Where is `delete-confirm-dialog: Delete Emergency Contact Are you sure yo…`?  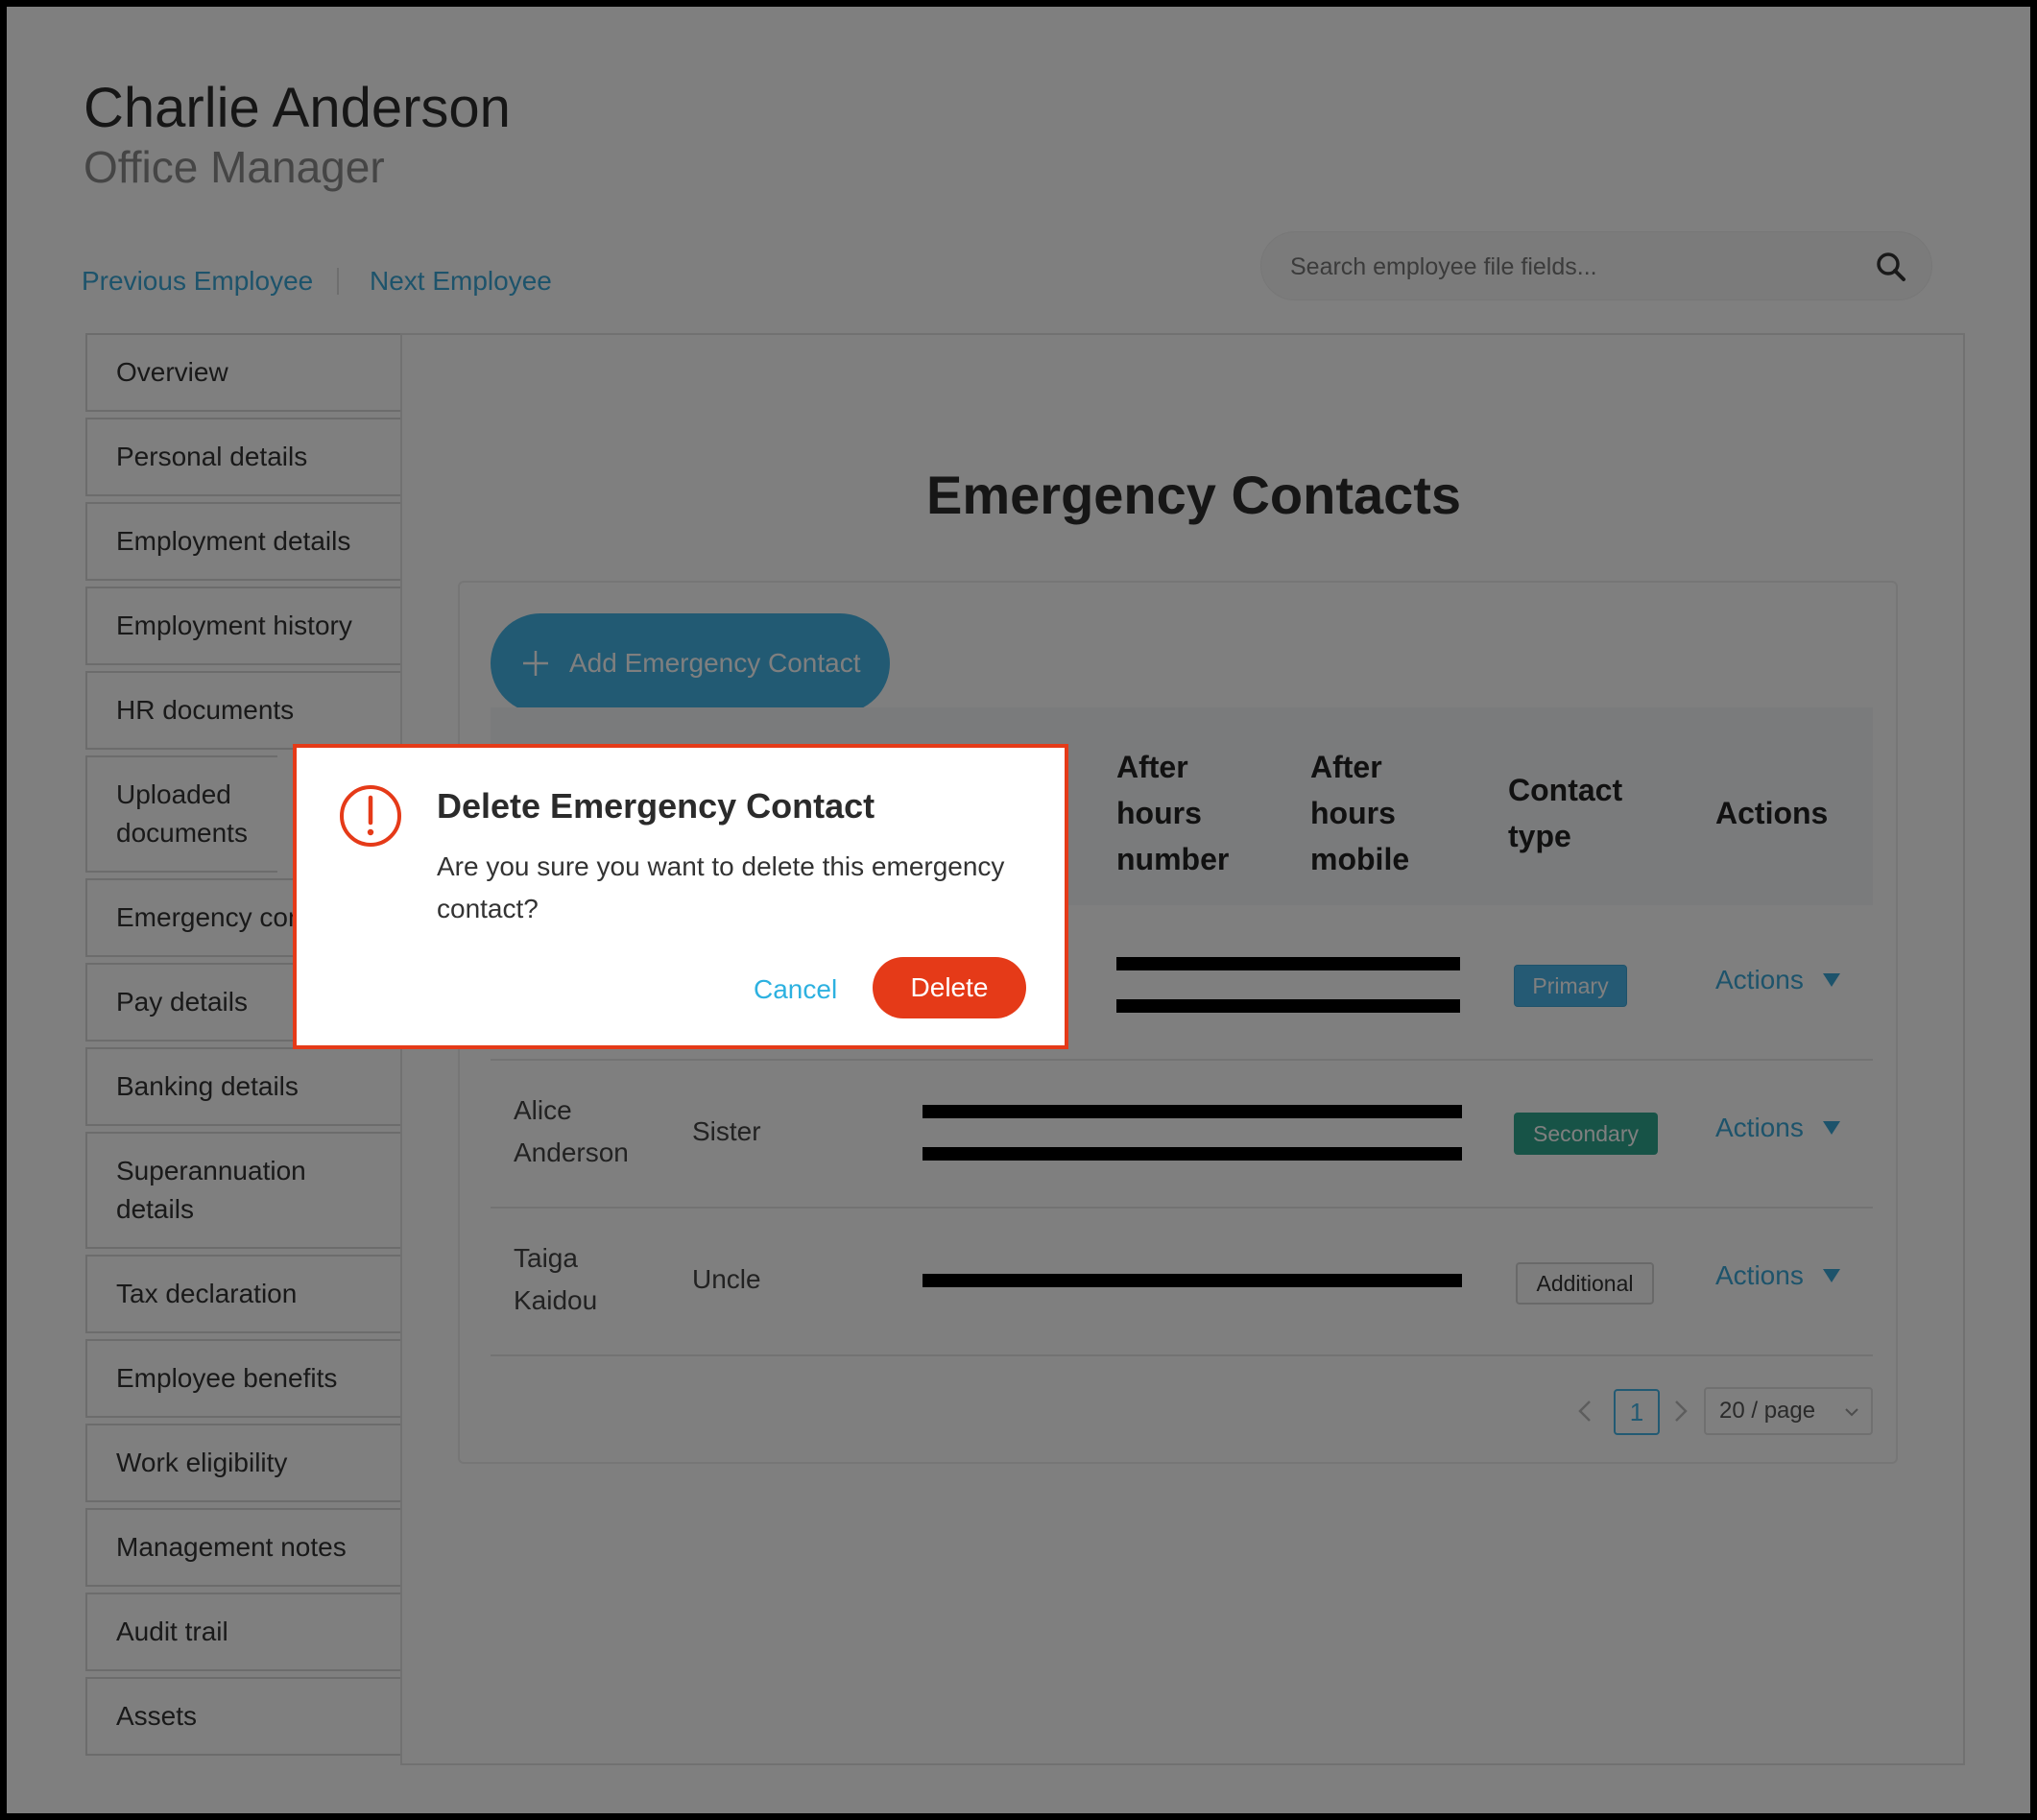 delete-confirm-dialog: Delete Emergency Contact Are you sure yo… is located at coordinates (681, 897).